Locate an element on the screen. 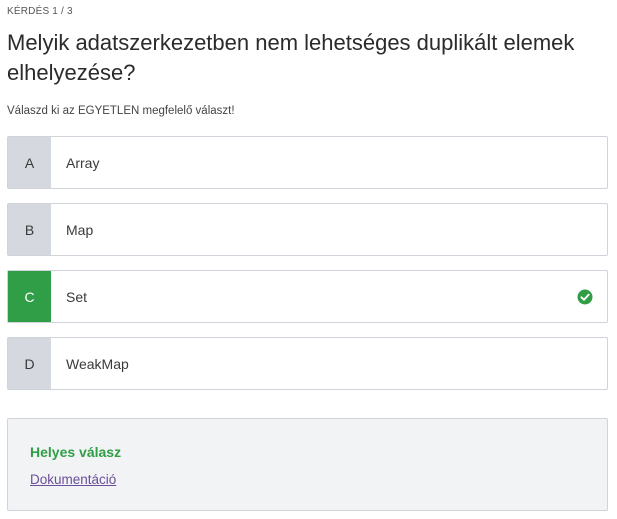 This screenshot has height=519, width=617. option-label: WeakMap is located at coordinates (97, 363).